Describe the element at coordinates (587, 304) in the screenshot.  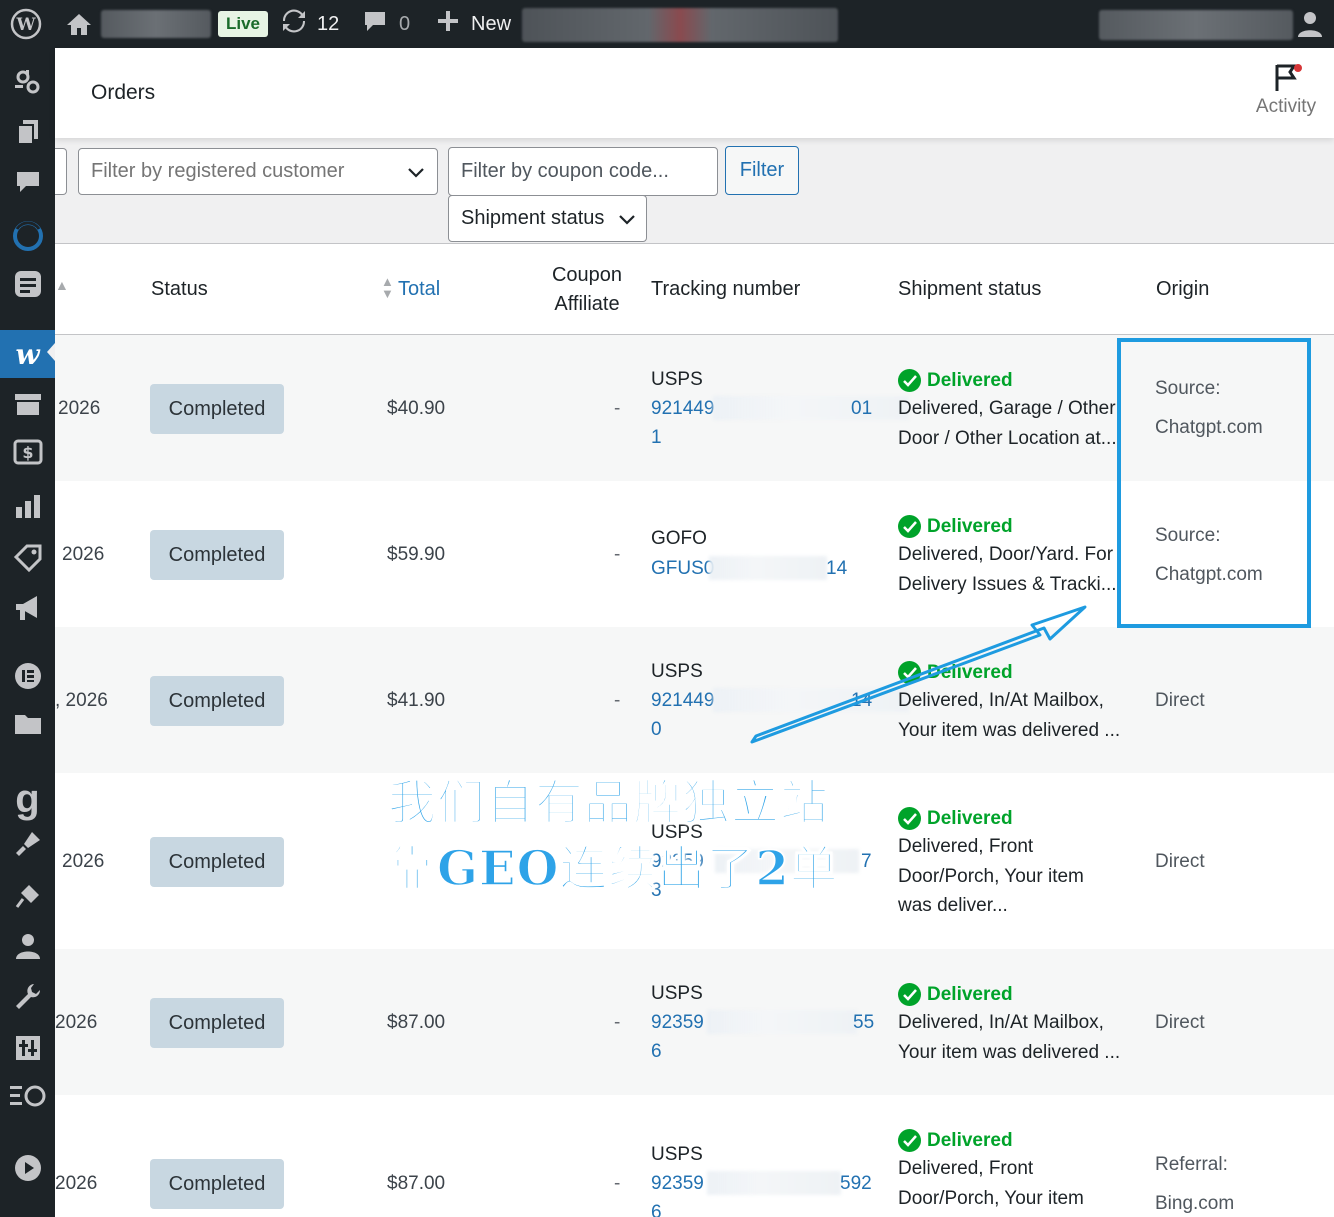
I see `coupon-header-line2: Affiliate` at that location.